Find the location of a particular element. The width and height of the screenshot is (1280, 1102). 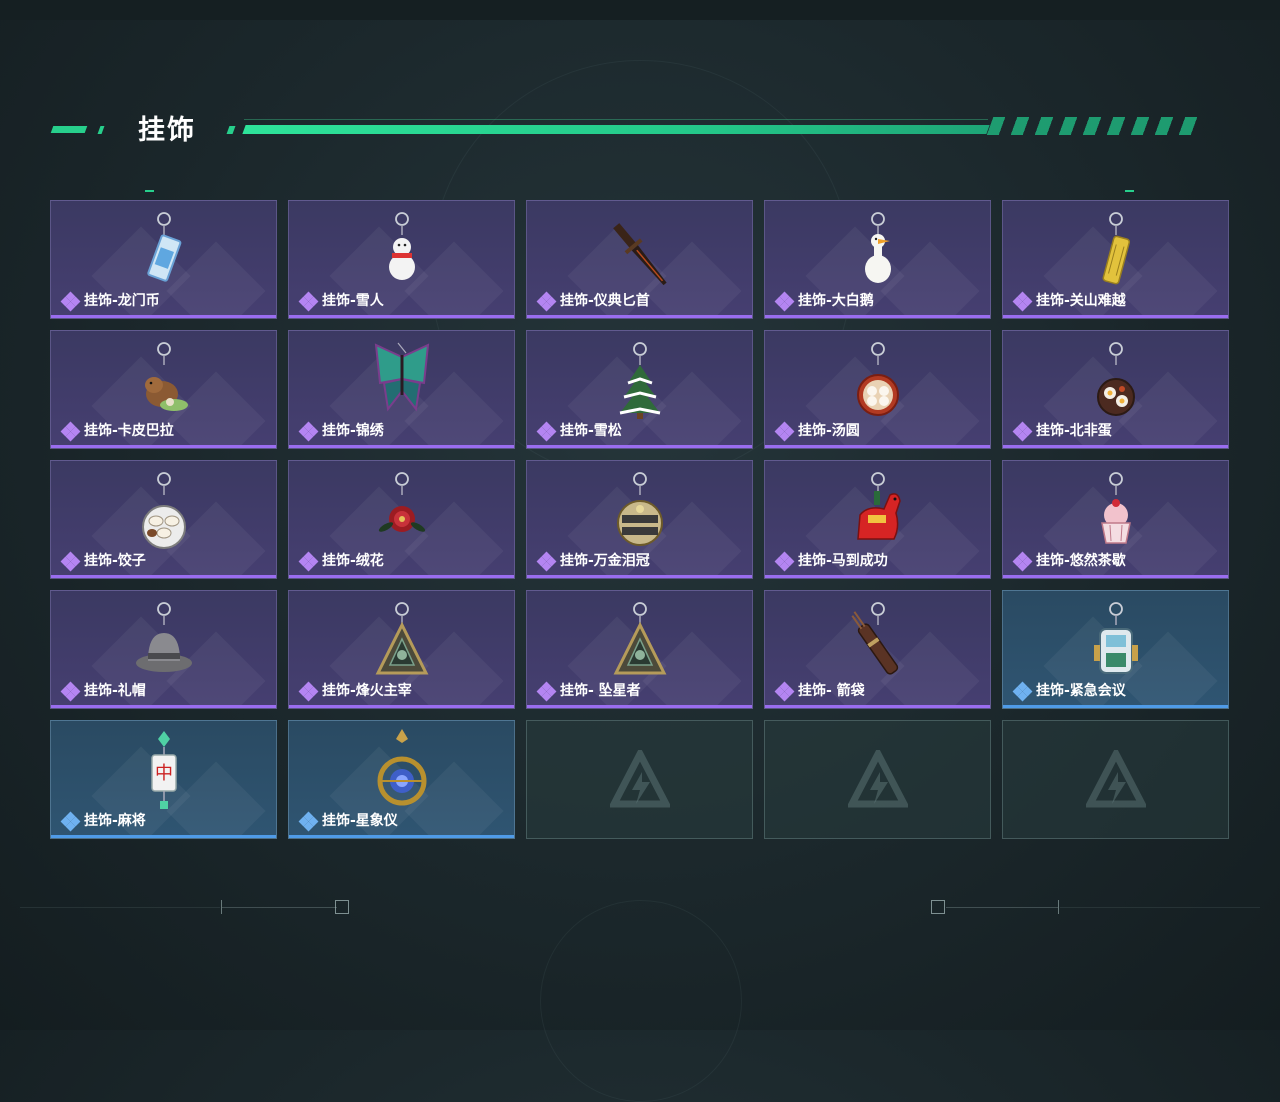

pendant-name: 挂饰-马到成功 is located at coordinates (843, 561).